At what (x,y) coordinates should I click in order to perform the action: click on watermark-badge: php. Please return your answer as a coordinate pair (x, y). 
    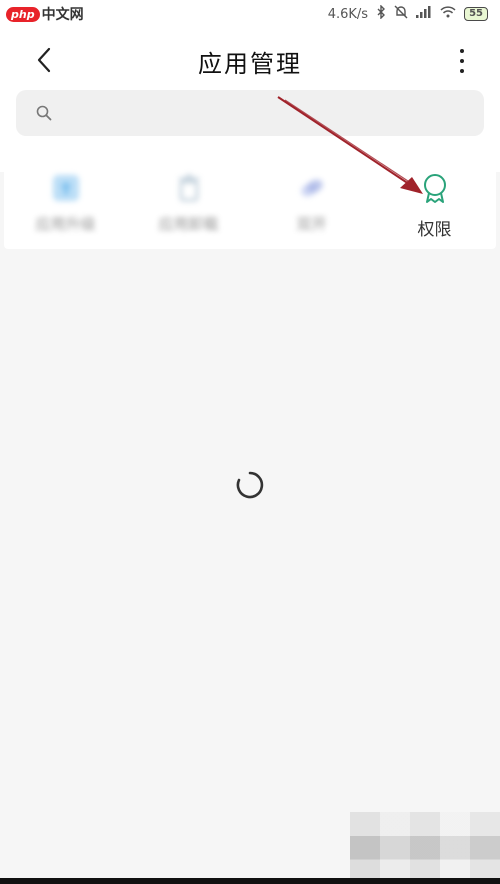
    Looking at the image, I should click on (23, 14).